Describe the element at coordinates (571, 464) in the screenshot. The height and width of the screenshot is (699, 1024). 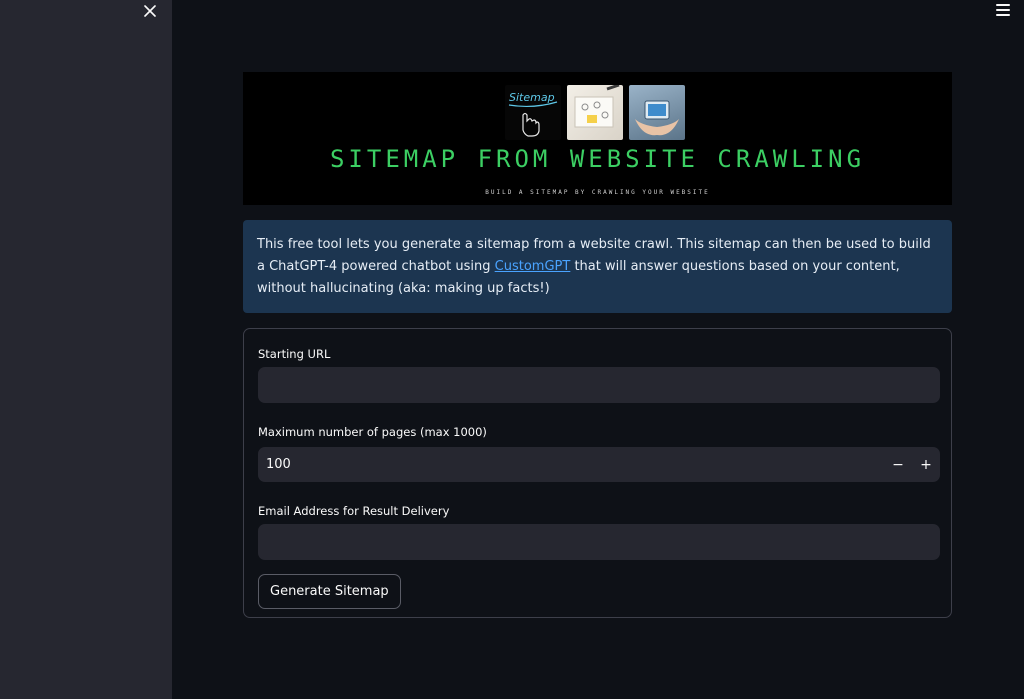
I see `max-pages-value: 100` at that location.